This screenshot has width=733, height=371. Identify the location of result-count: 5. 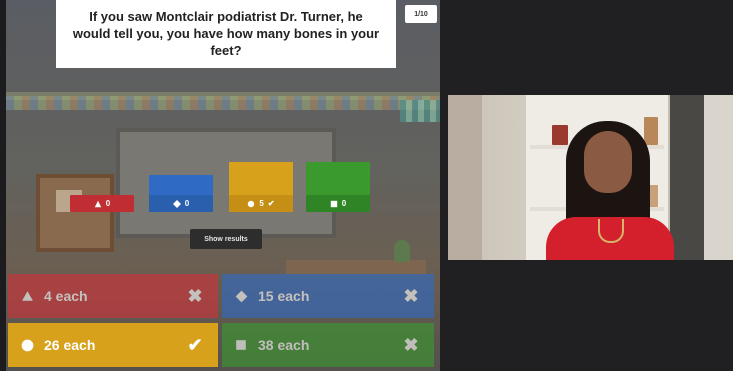
(261, 203).